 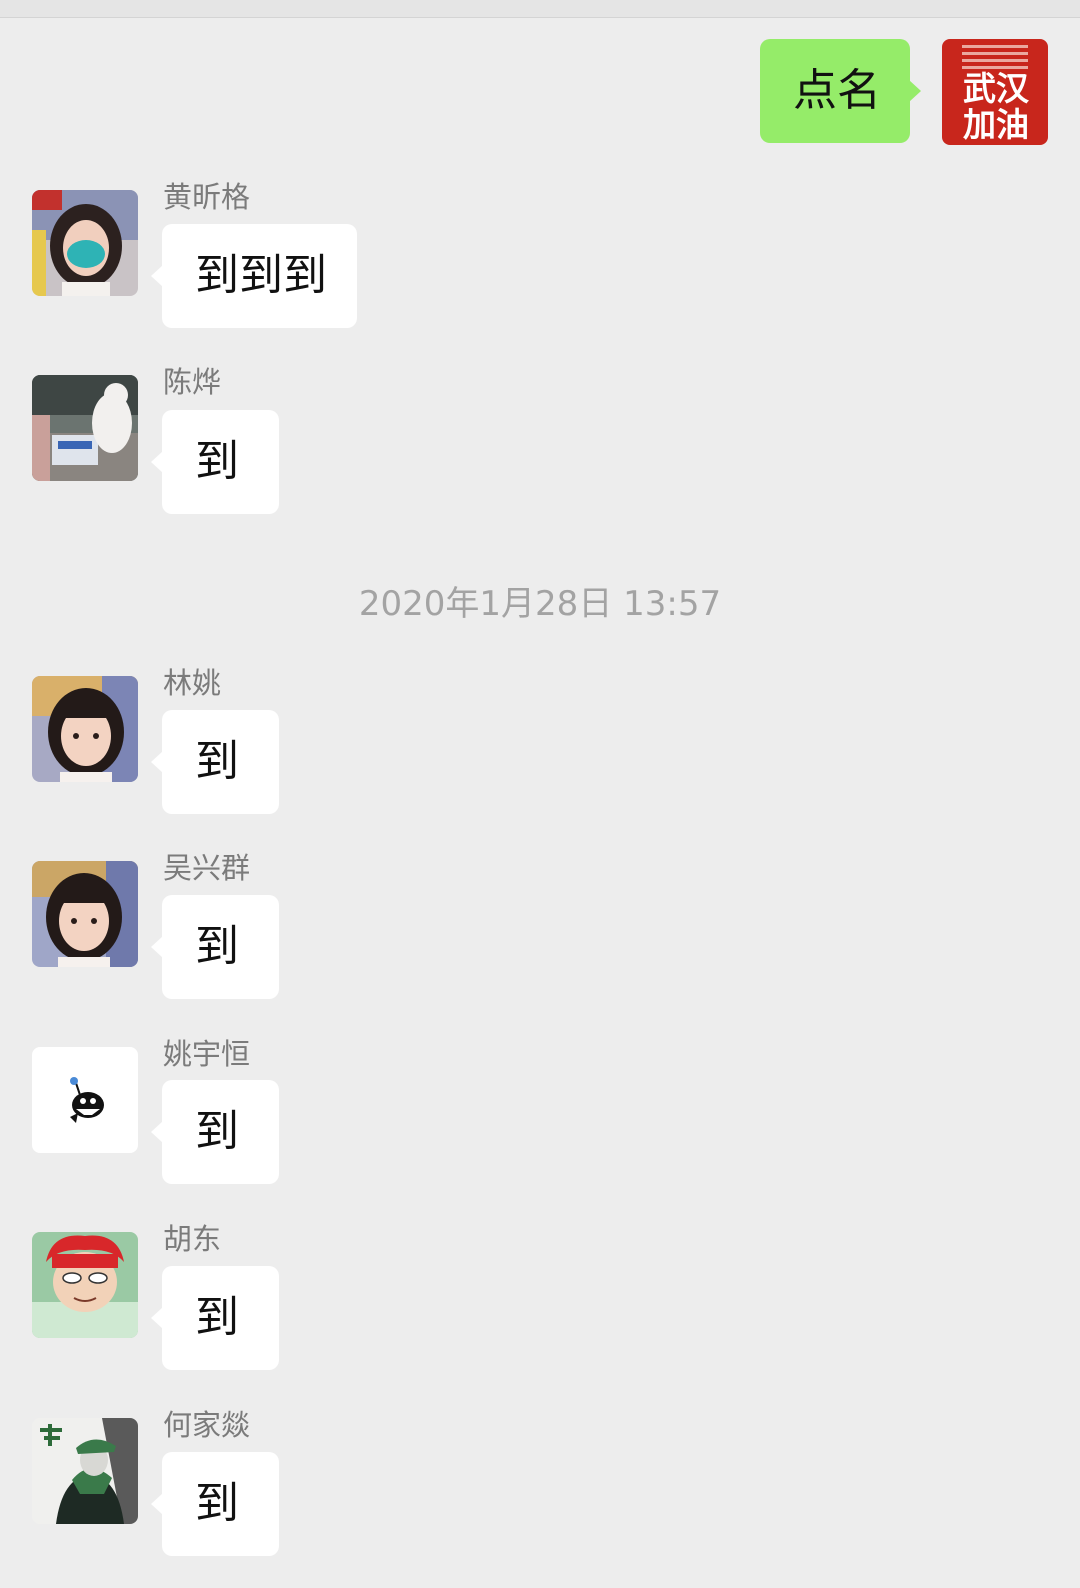 What do you see at coordinates (85, 243) in the screenshot?
I see `avatar-huang-xinge` at bounding box center [85, 243].